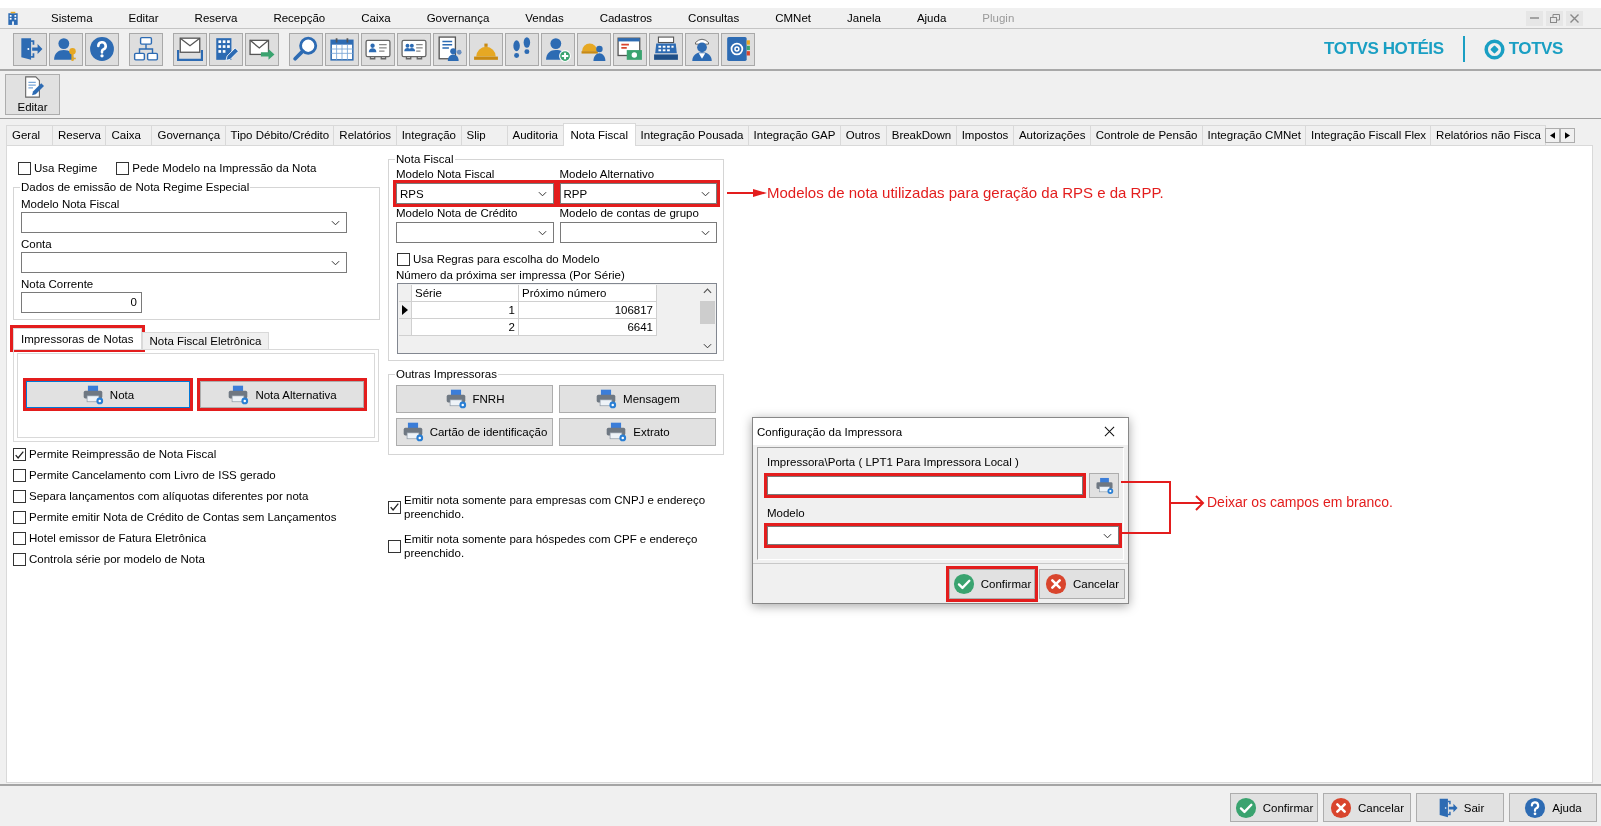  I want to click on edit-button: Editar, so click(32, 94).